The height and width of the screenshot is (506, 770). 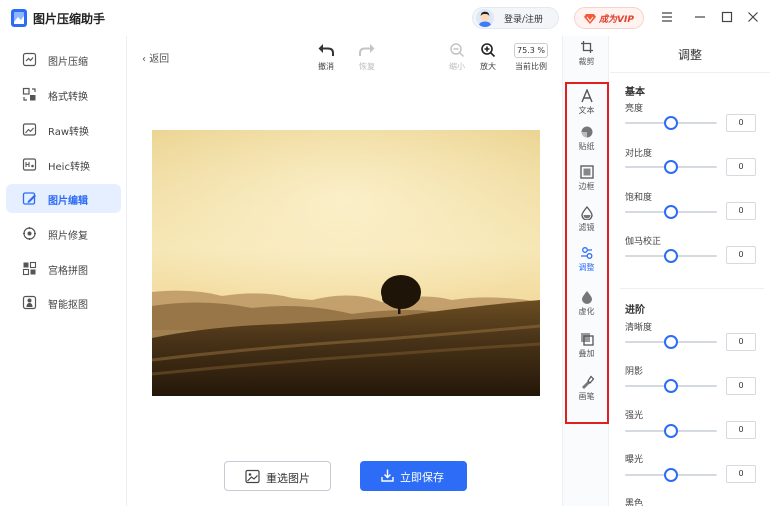 I want to click on login-button: 登录/注册, so click(x=515, y=18).